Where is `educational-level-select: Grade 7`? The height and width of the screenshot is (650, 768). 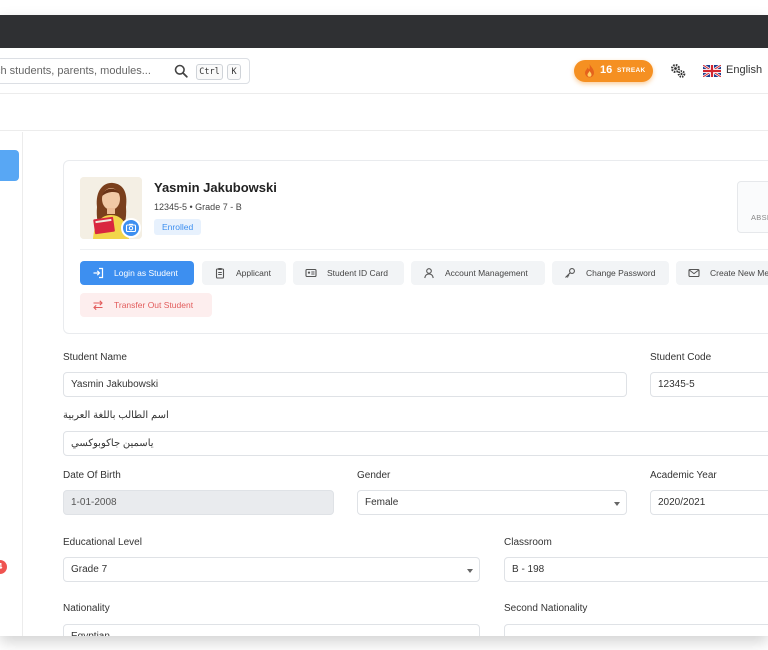 educational-level-select: Grade 7 is located at coordinates (271, 569).